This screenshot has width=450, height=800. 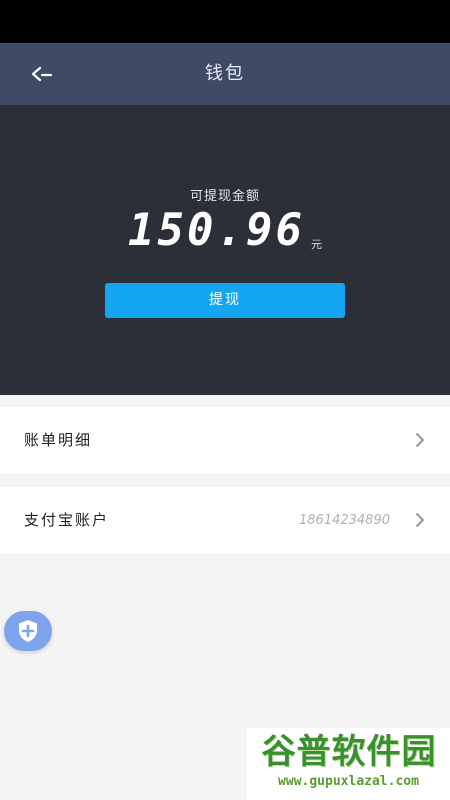 I want to click on status-bar, so click(x=225, y=21).